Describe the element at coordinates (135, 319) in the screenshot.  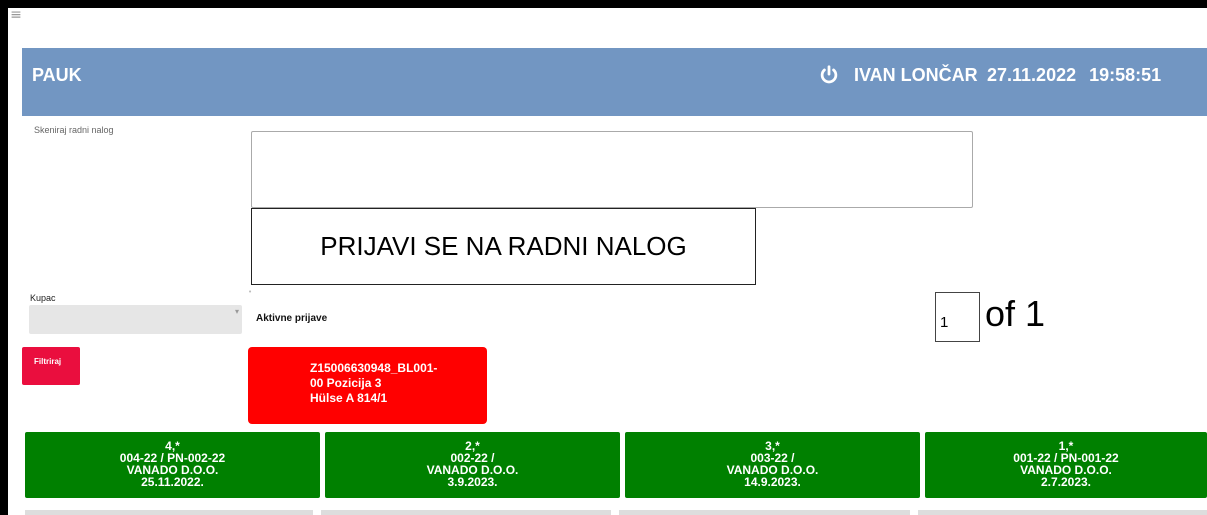
I see `kupac-select: ▾` at that location.